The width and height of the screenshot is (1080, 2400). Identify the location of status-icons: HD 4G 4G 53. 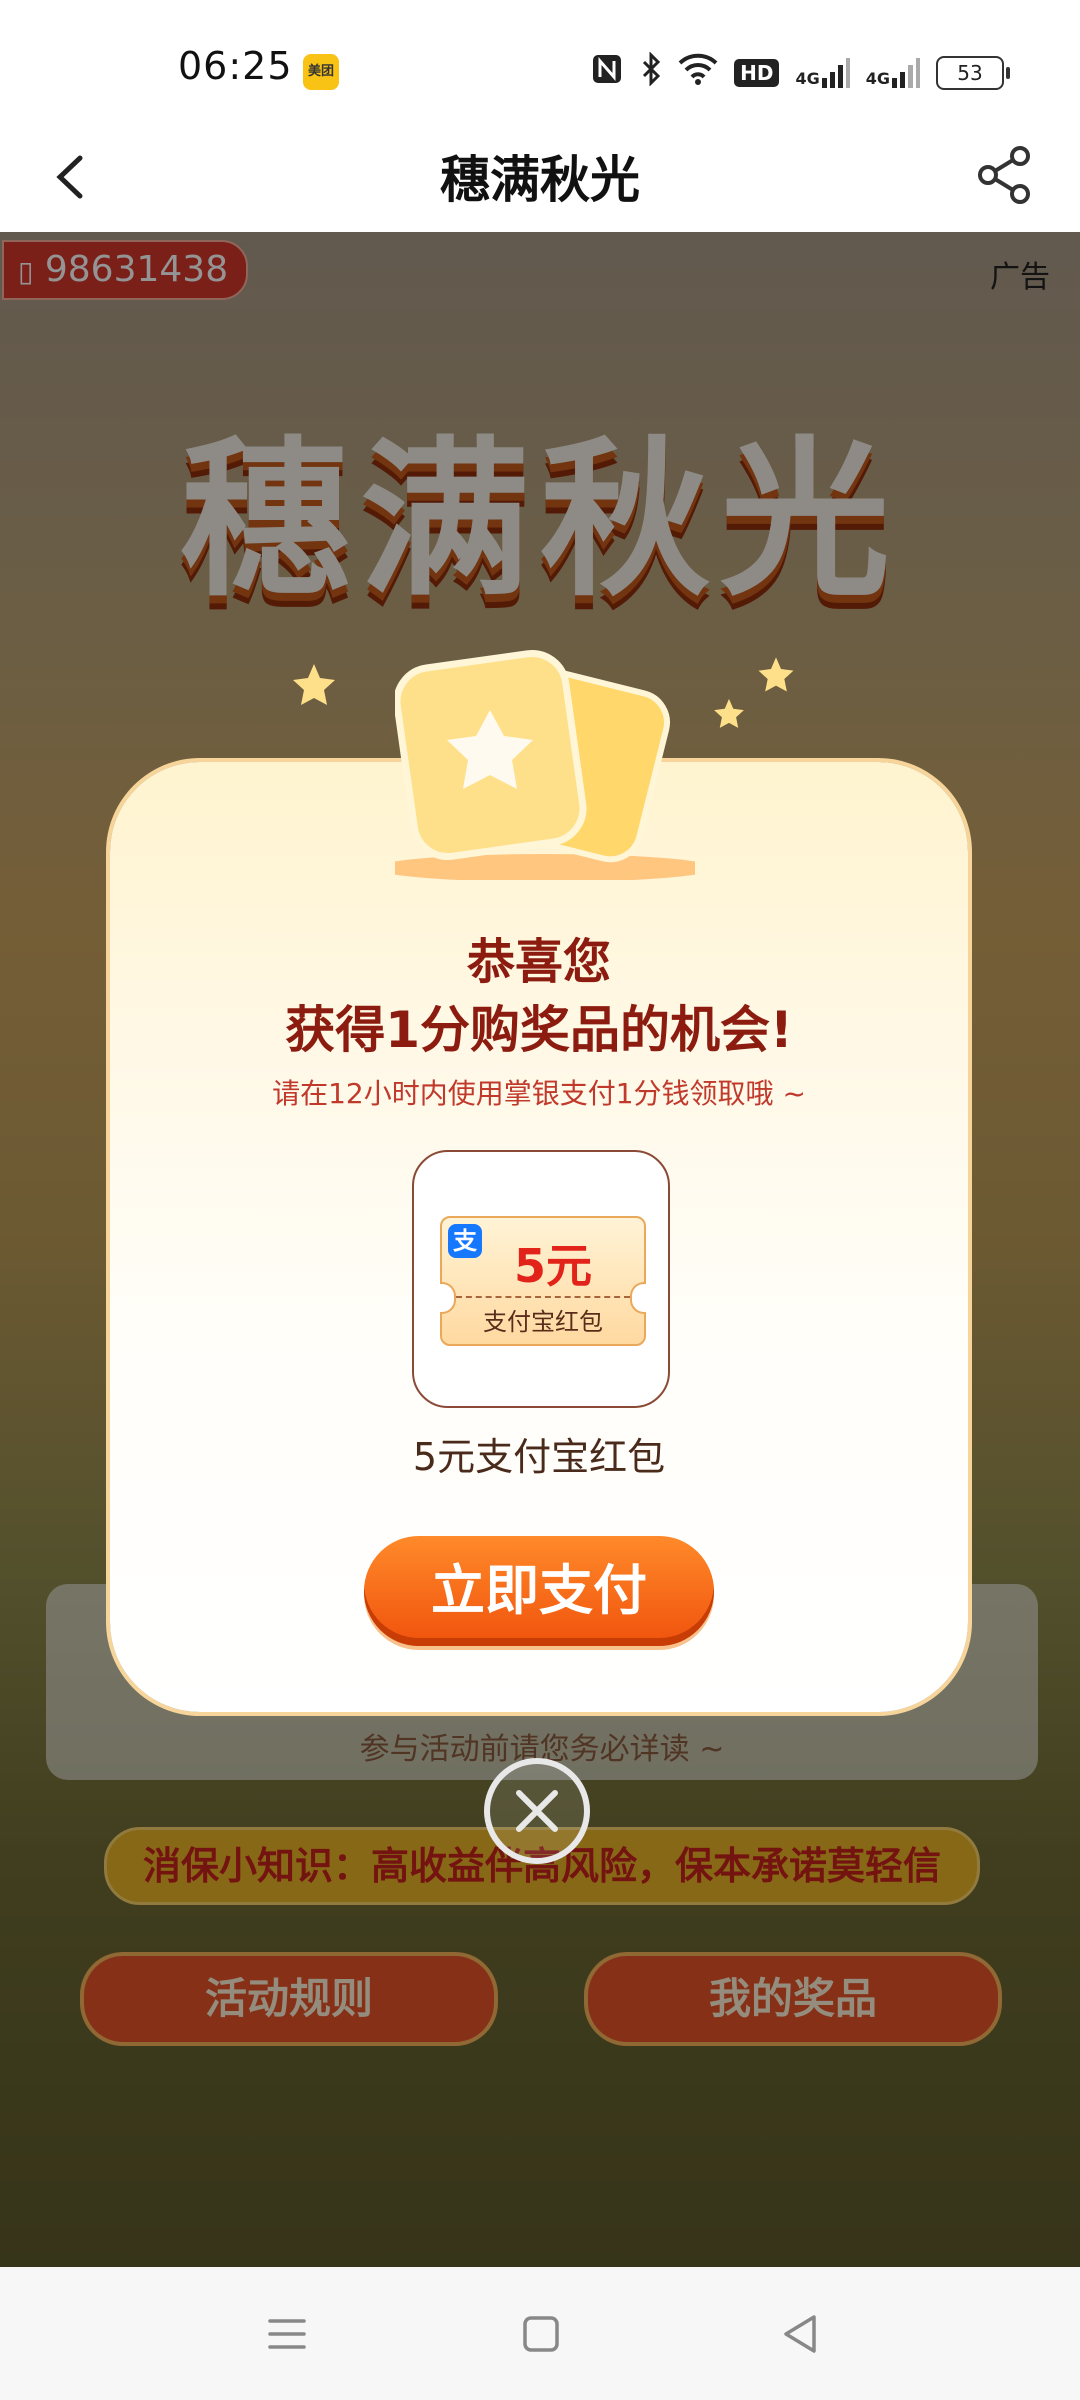
(800, 72).